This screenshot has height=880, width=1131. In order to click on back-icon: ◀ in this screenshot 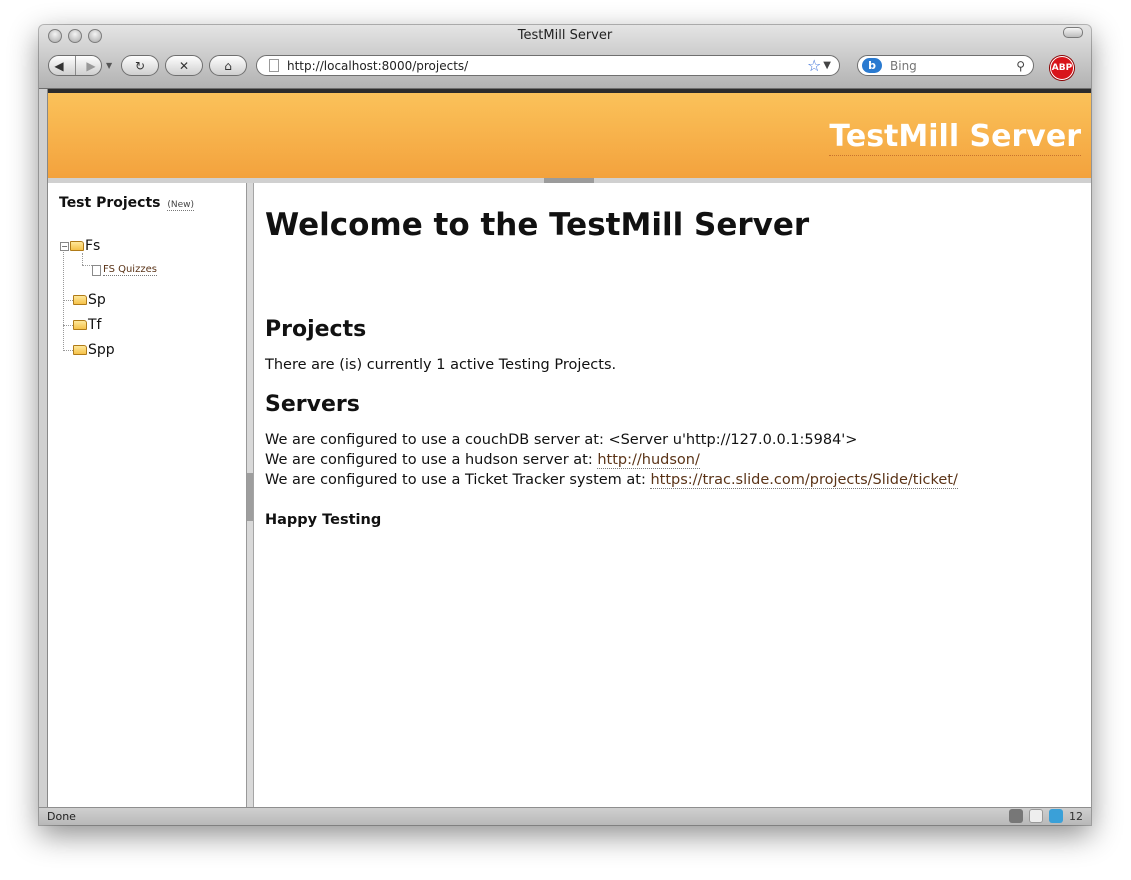, I will do `click(58, 66)`.